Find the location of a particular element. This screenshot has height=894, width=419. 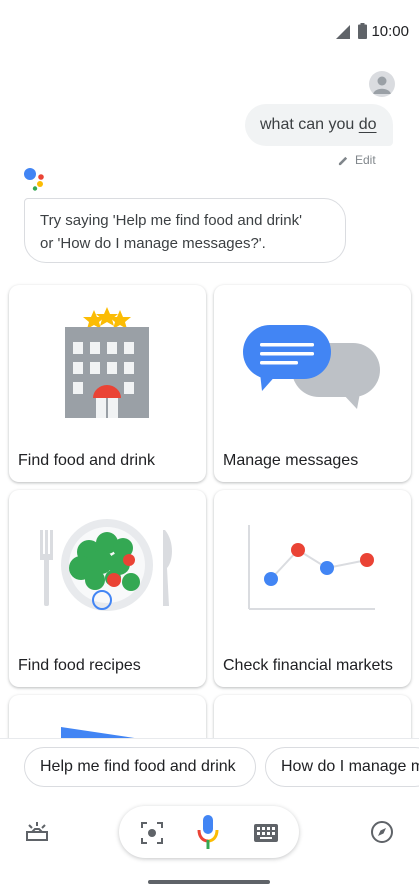

suggestion-chip-food: Help me find food and drink is located at coordinates (140, 767).